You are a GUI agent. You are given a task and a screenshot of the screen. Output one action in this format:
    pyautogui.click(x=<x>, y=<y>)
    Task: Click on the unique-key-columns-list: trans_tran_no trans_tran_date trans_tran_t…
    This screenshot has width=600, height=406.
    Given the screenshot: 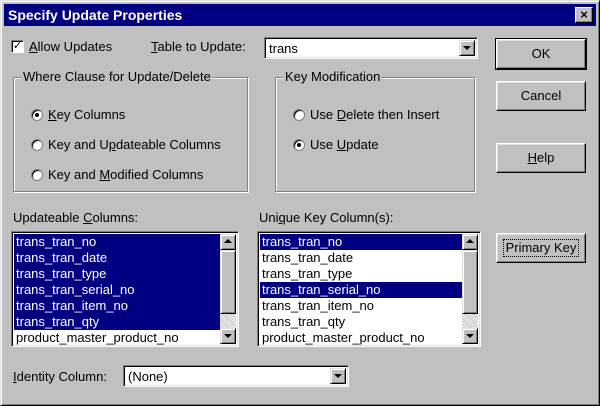 What is the action you would take?
    pyautogui.click(x=369, y=289)
    